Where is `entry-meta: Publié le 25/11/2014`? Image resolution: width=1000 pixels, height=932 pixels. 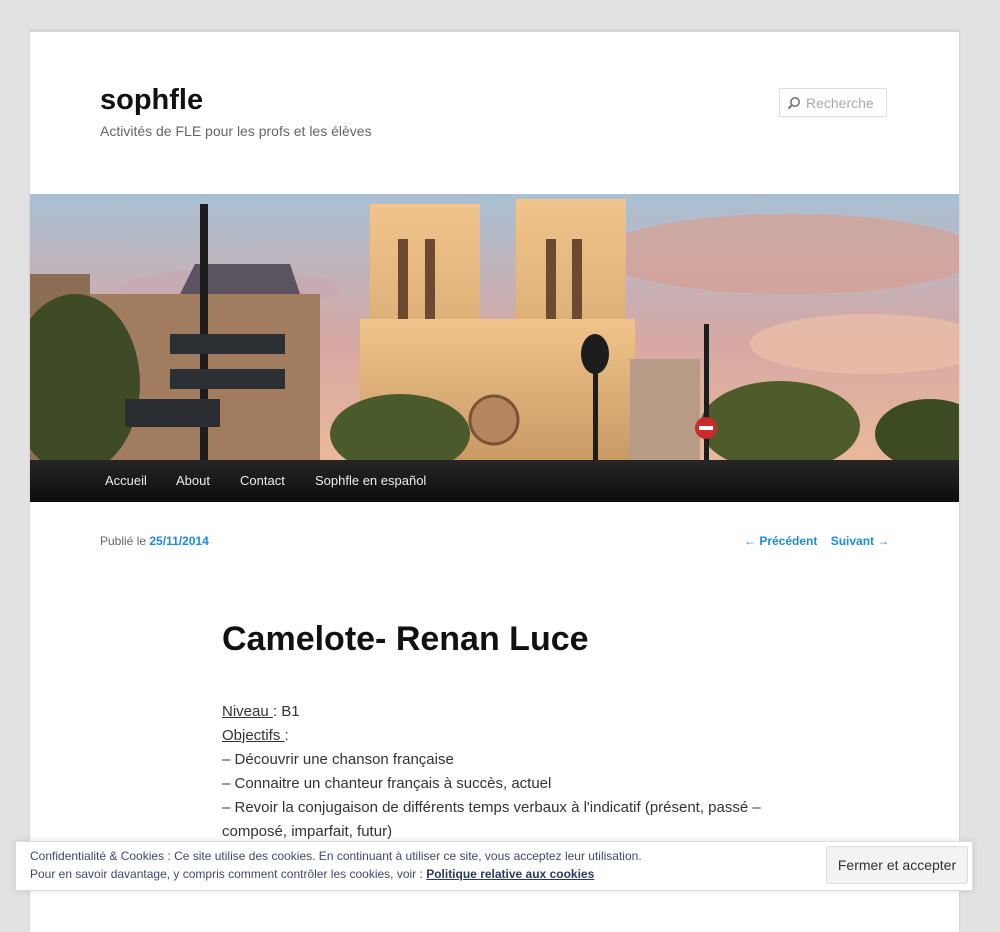 entry-meta: Publié le 25/11/2014 is located at coordinates (154, 541).